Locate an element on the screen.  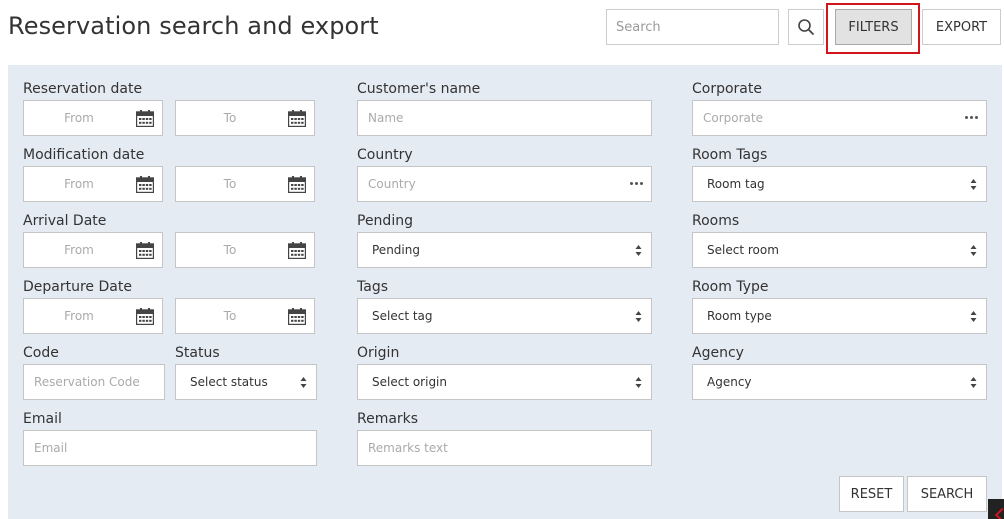
email-label: Email is located at coordinates (42, 419).